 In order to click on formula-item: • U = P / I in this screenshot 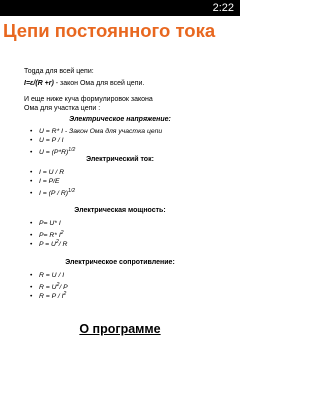, I will do `click(47, 140)`.